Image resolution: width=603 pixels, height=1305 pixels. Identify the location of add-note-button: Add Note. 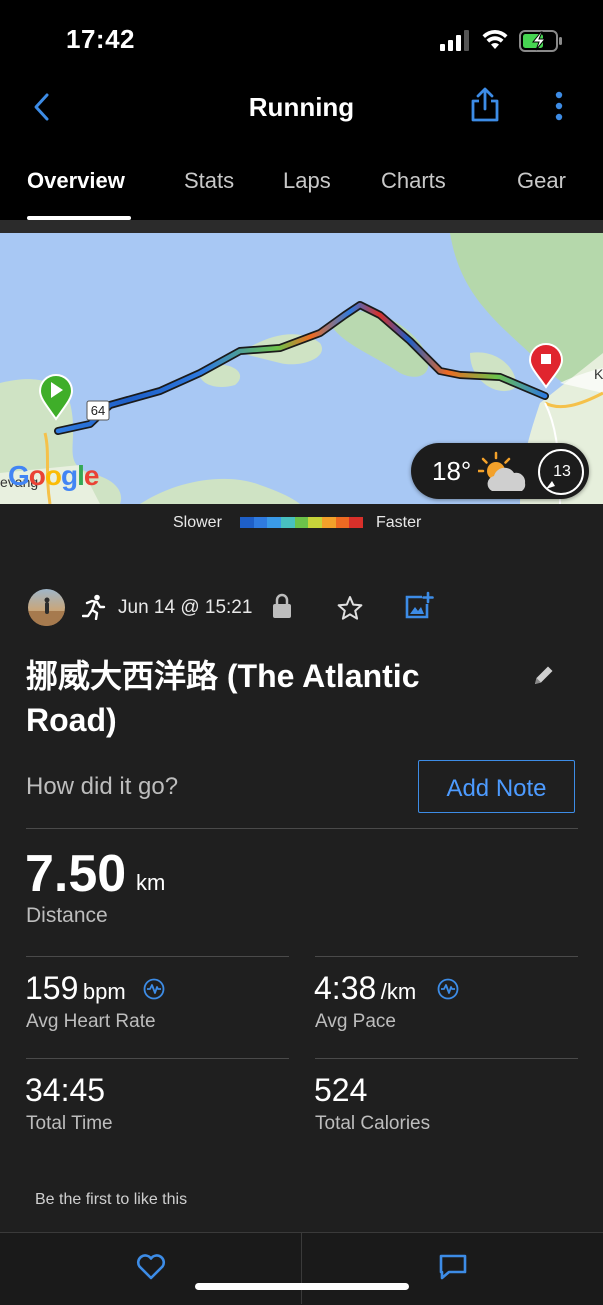
(496, 786).